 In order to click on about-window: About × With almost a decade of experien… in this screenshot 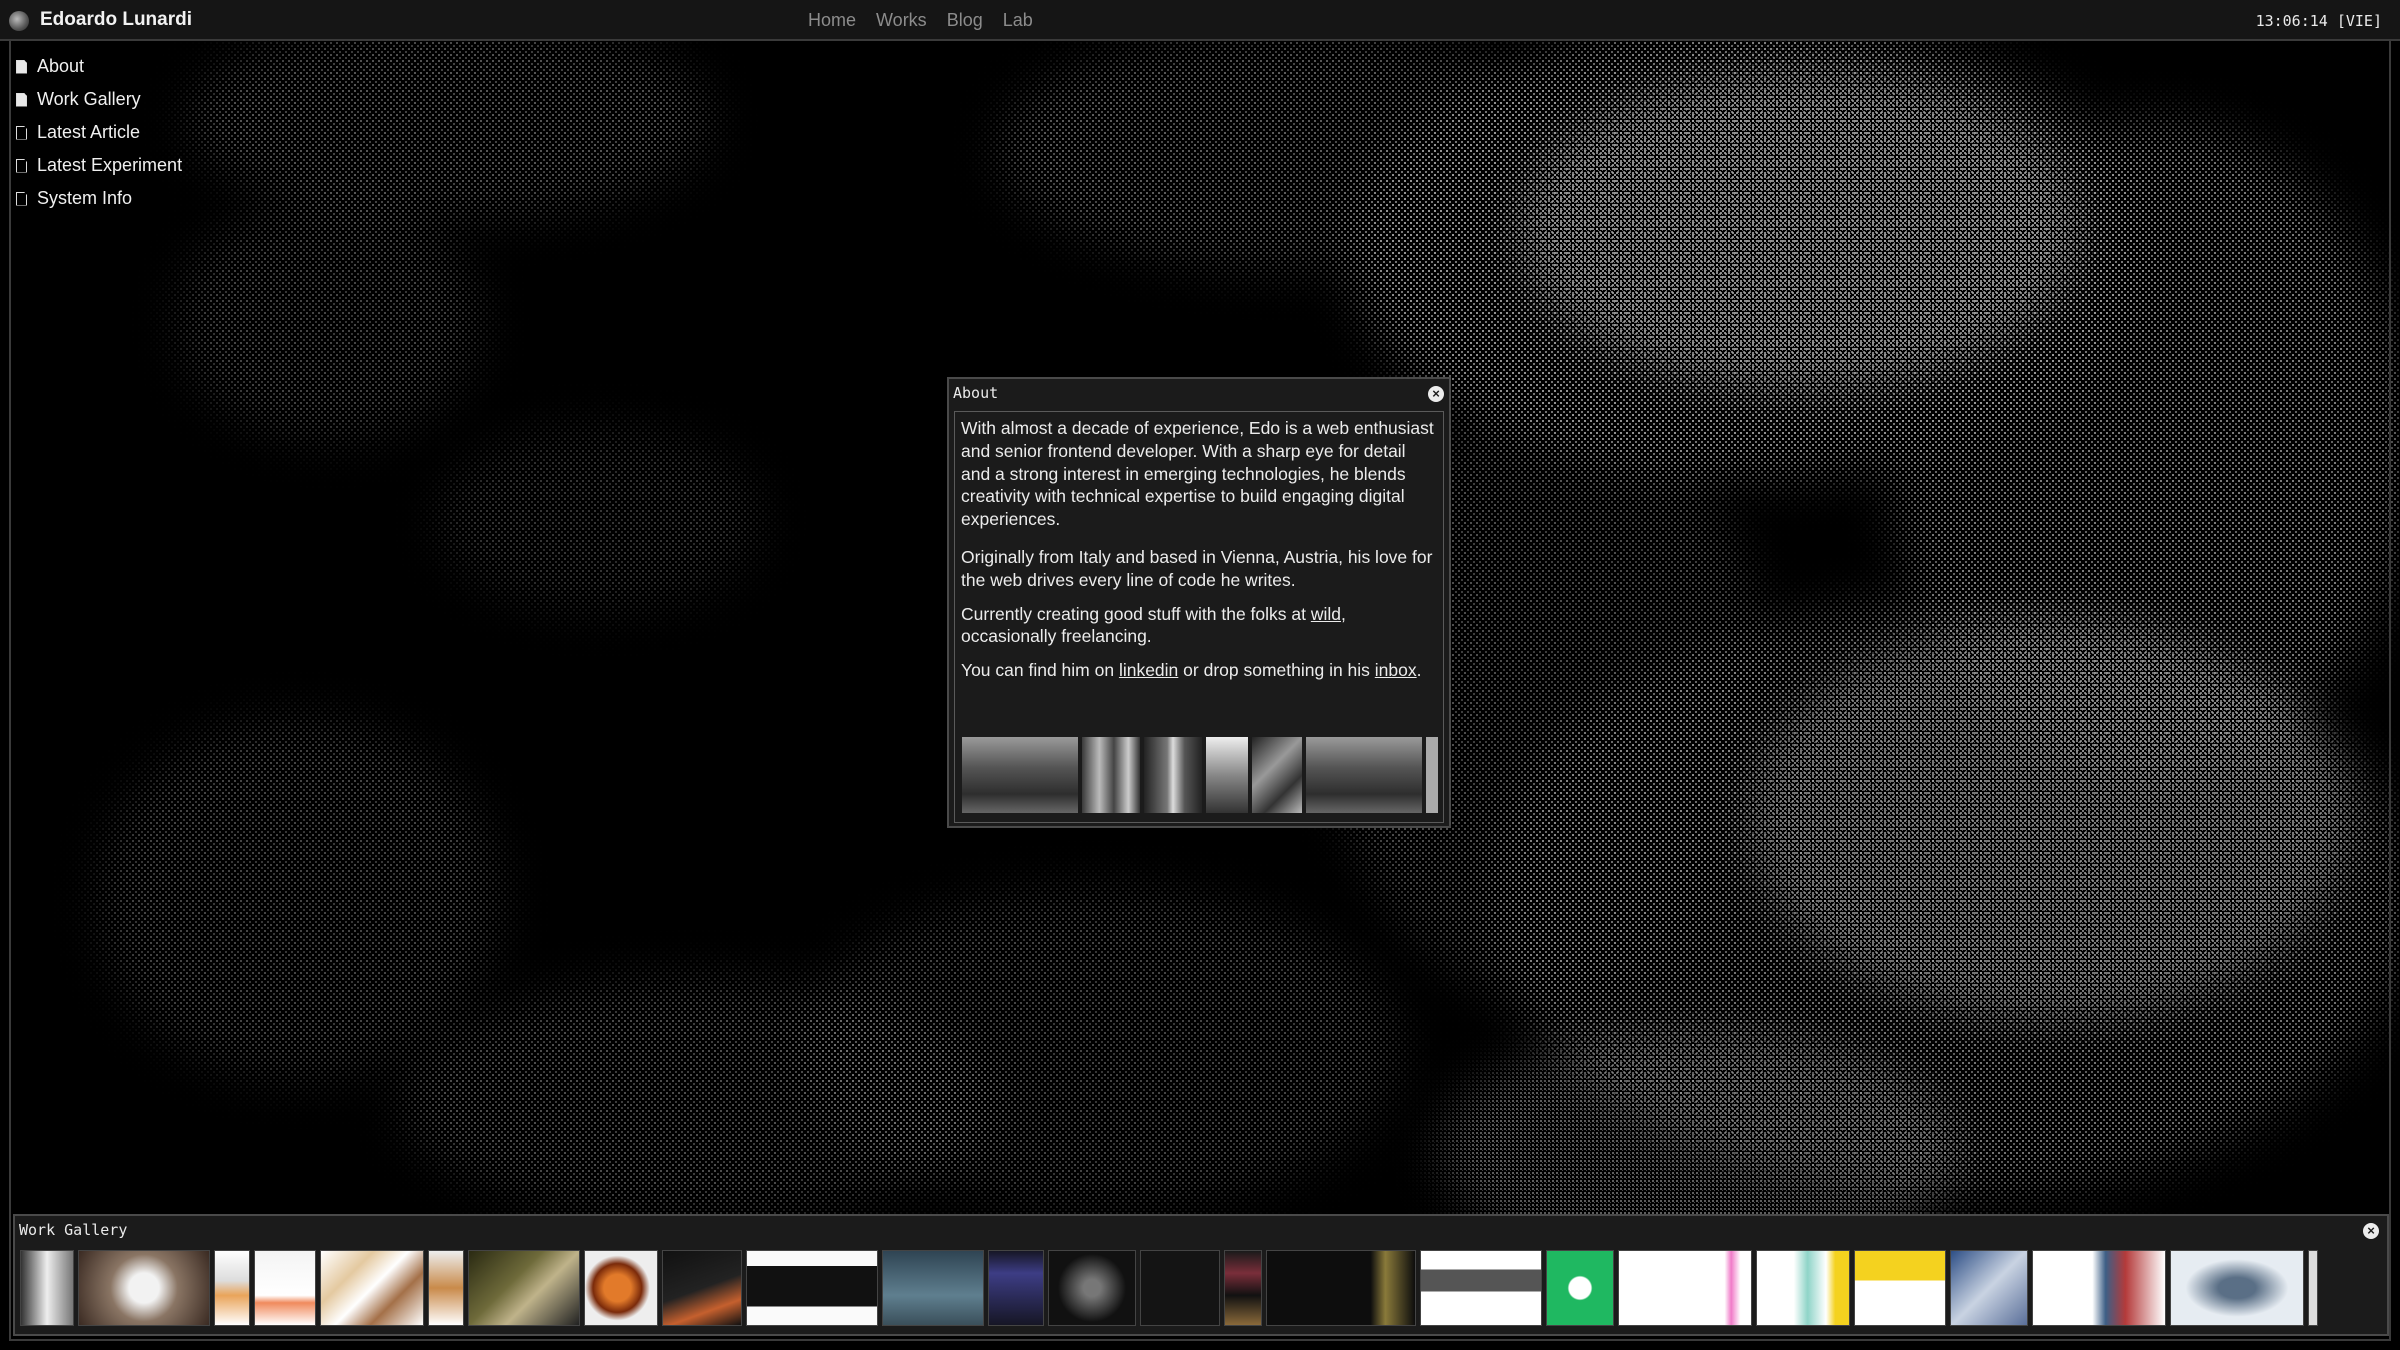, I will do `click(1199, 602)`.